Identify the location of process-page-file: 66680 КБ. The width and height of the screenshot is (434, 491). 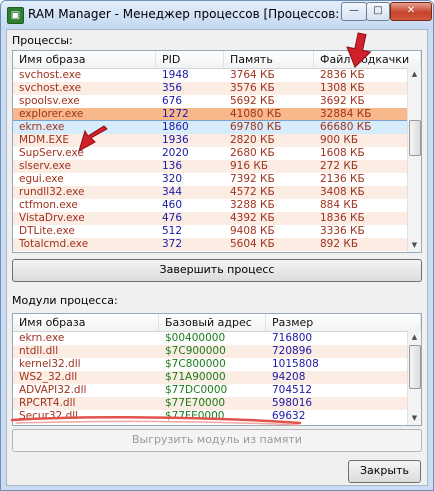
(346, 127).